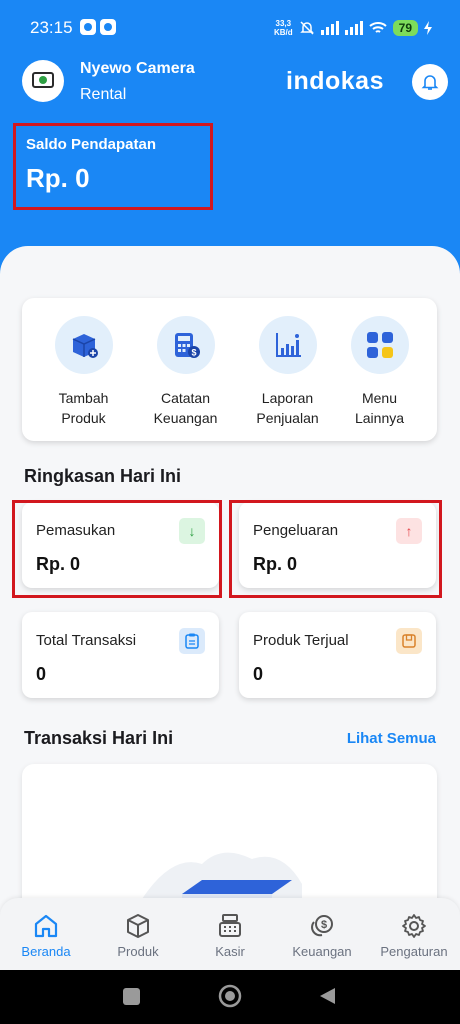  I want to click on charging-icon, so click(428, 28).